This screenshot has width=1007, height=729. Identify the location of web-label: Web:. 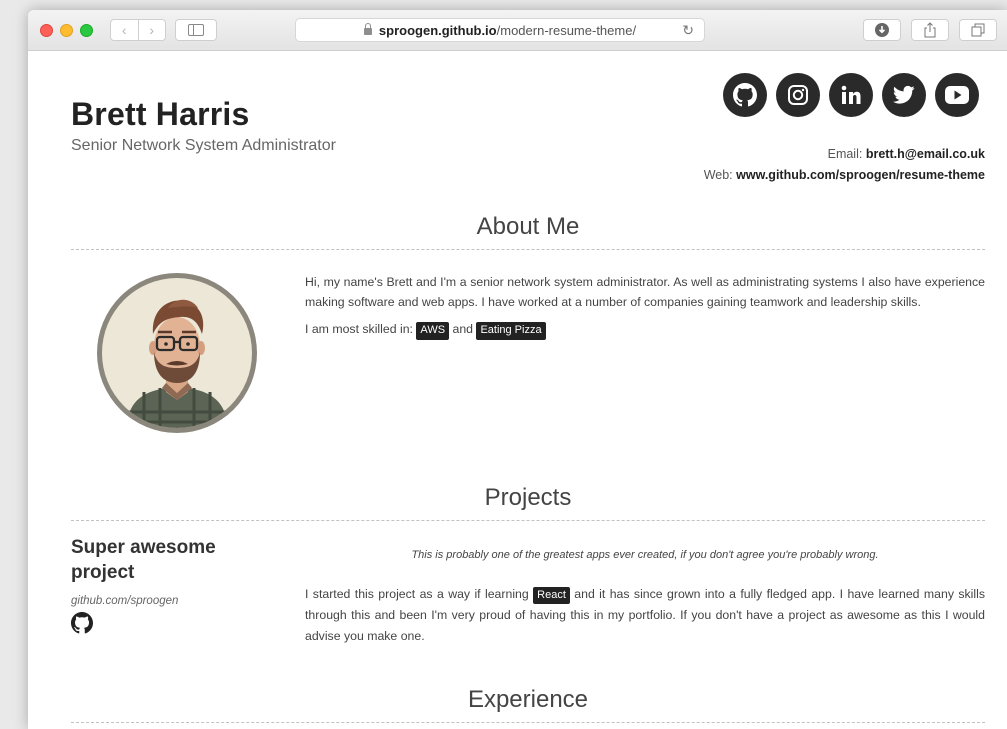
(718, 175).